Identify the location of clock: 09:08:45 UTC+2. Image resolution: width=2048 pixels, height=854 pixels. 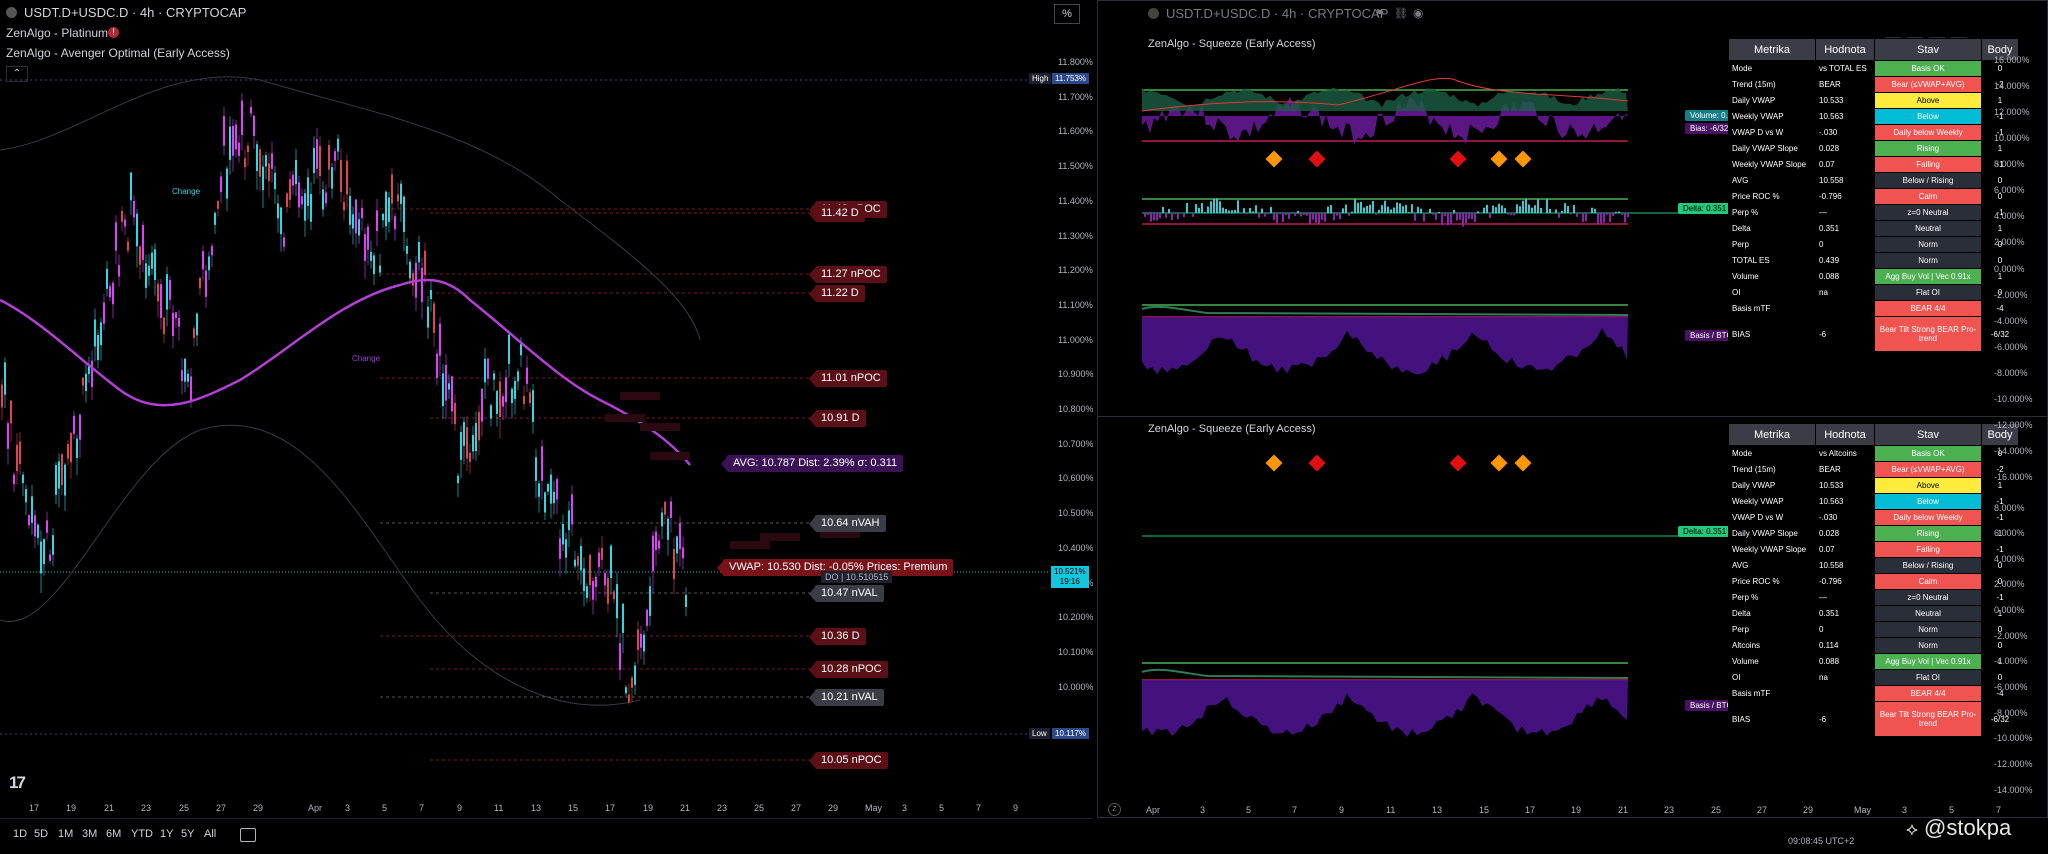
(1821, 841).